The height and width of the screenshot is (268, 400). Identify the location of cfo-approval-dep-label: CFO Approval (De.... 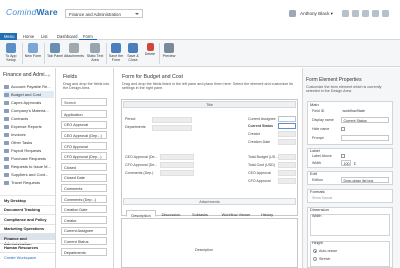
(141, 165).